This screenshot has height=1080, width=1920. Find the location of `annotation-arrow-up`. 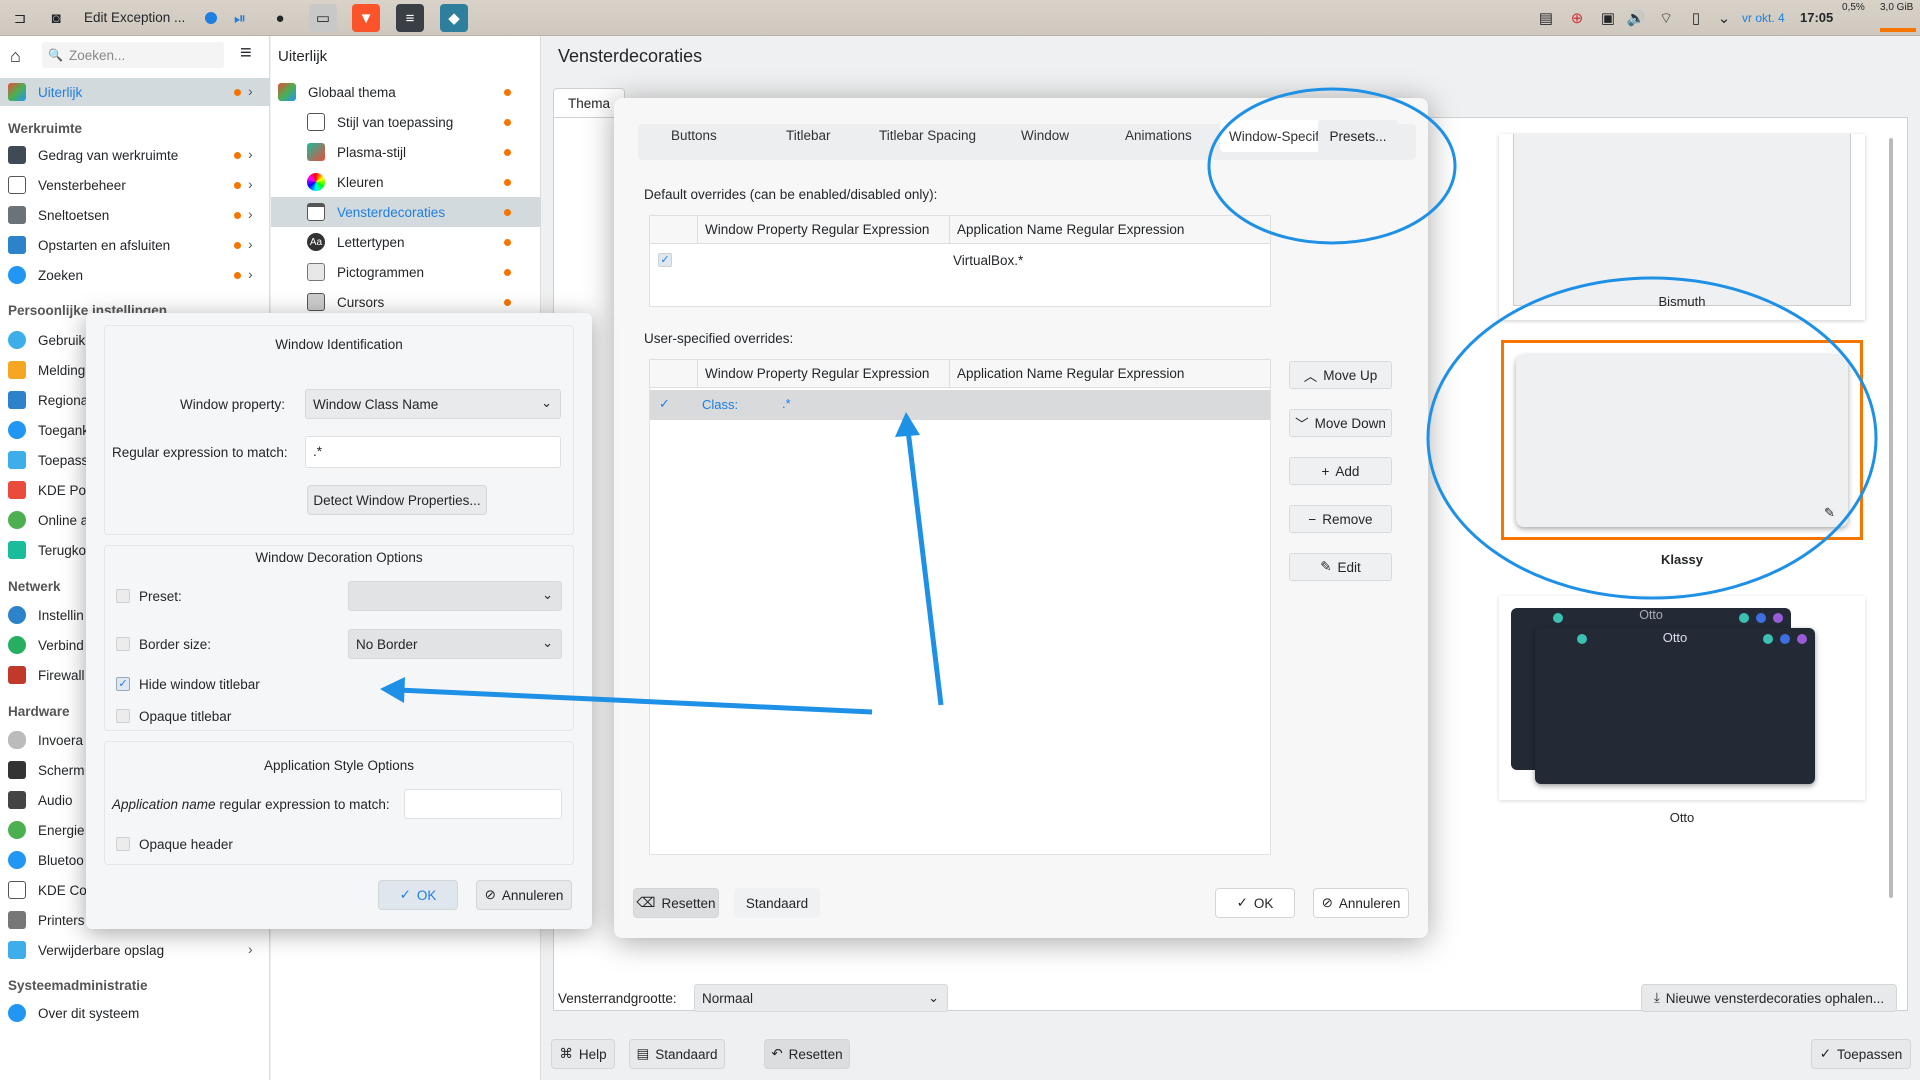

annotation-arrow-up is located at coordinates (924, 567).